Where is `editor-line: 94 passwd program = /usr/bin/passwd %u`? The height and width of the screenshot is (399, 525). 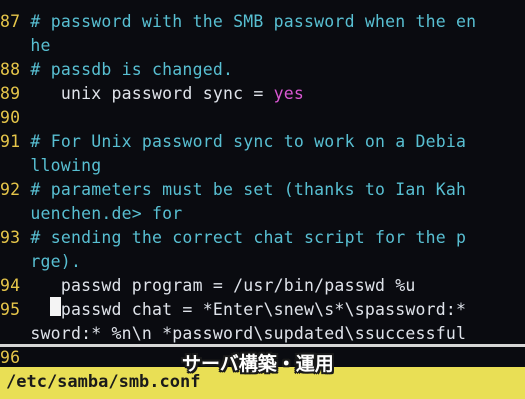 editor-line: 94 passwd program = /usr/bin/passwd %u is located at coordinates (208, 285).